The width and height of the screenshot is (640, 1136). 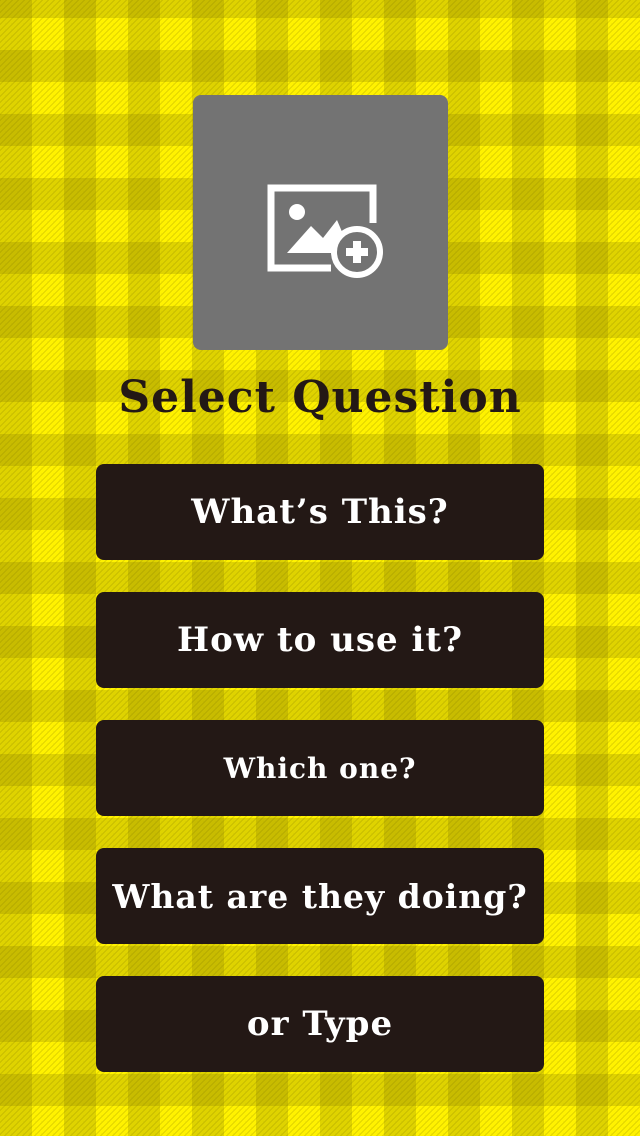 What do you see at coordinates (325, 231) in the screenshot?
I see `add-photo-icon` at bounding box center [325, 231].